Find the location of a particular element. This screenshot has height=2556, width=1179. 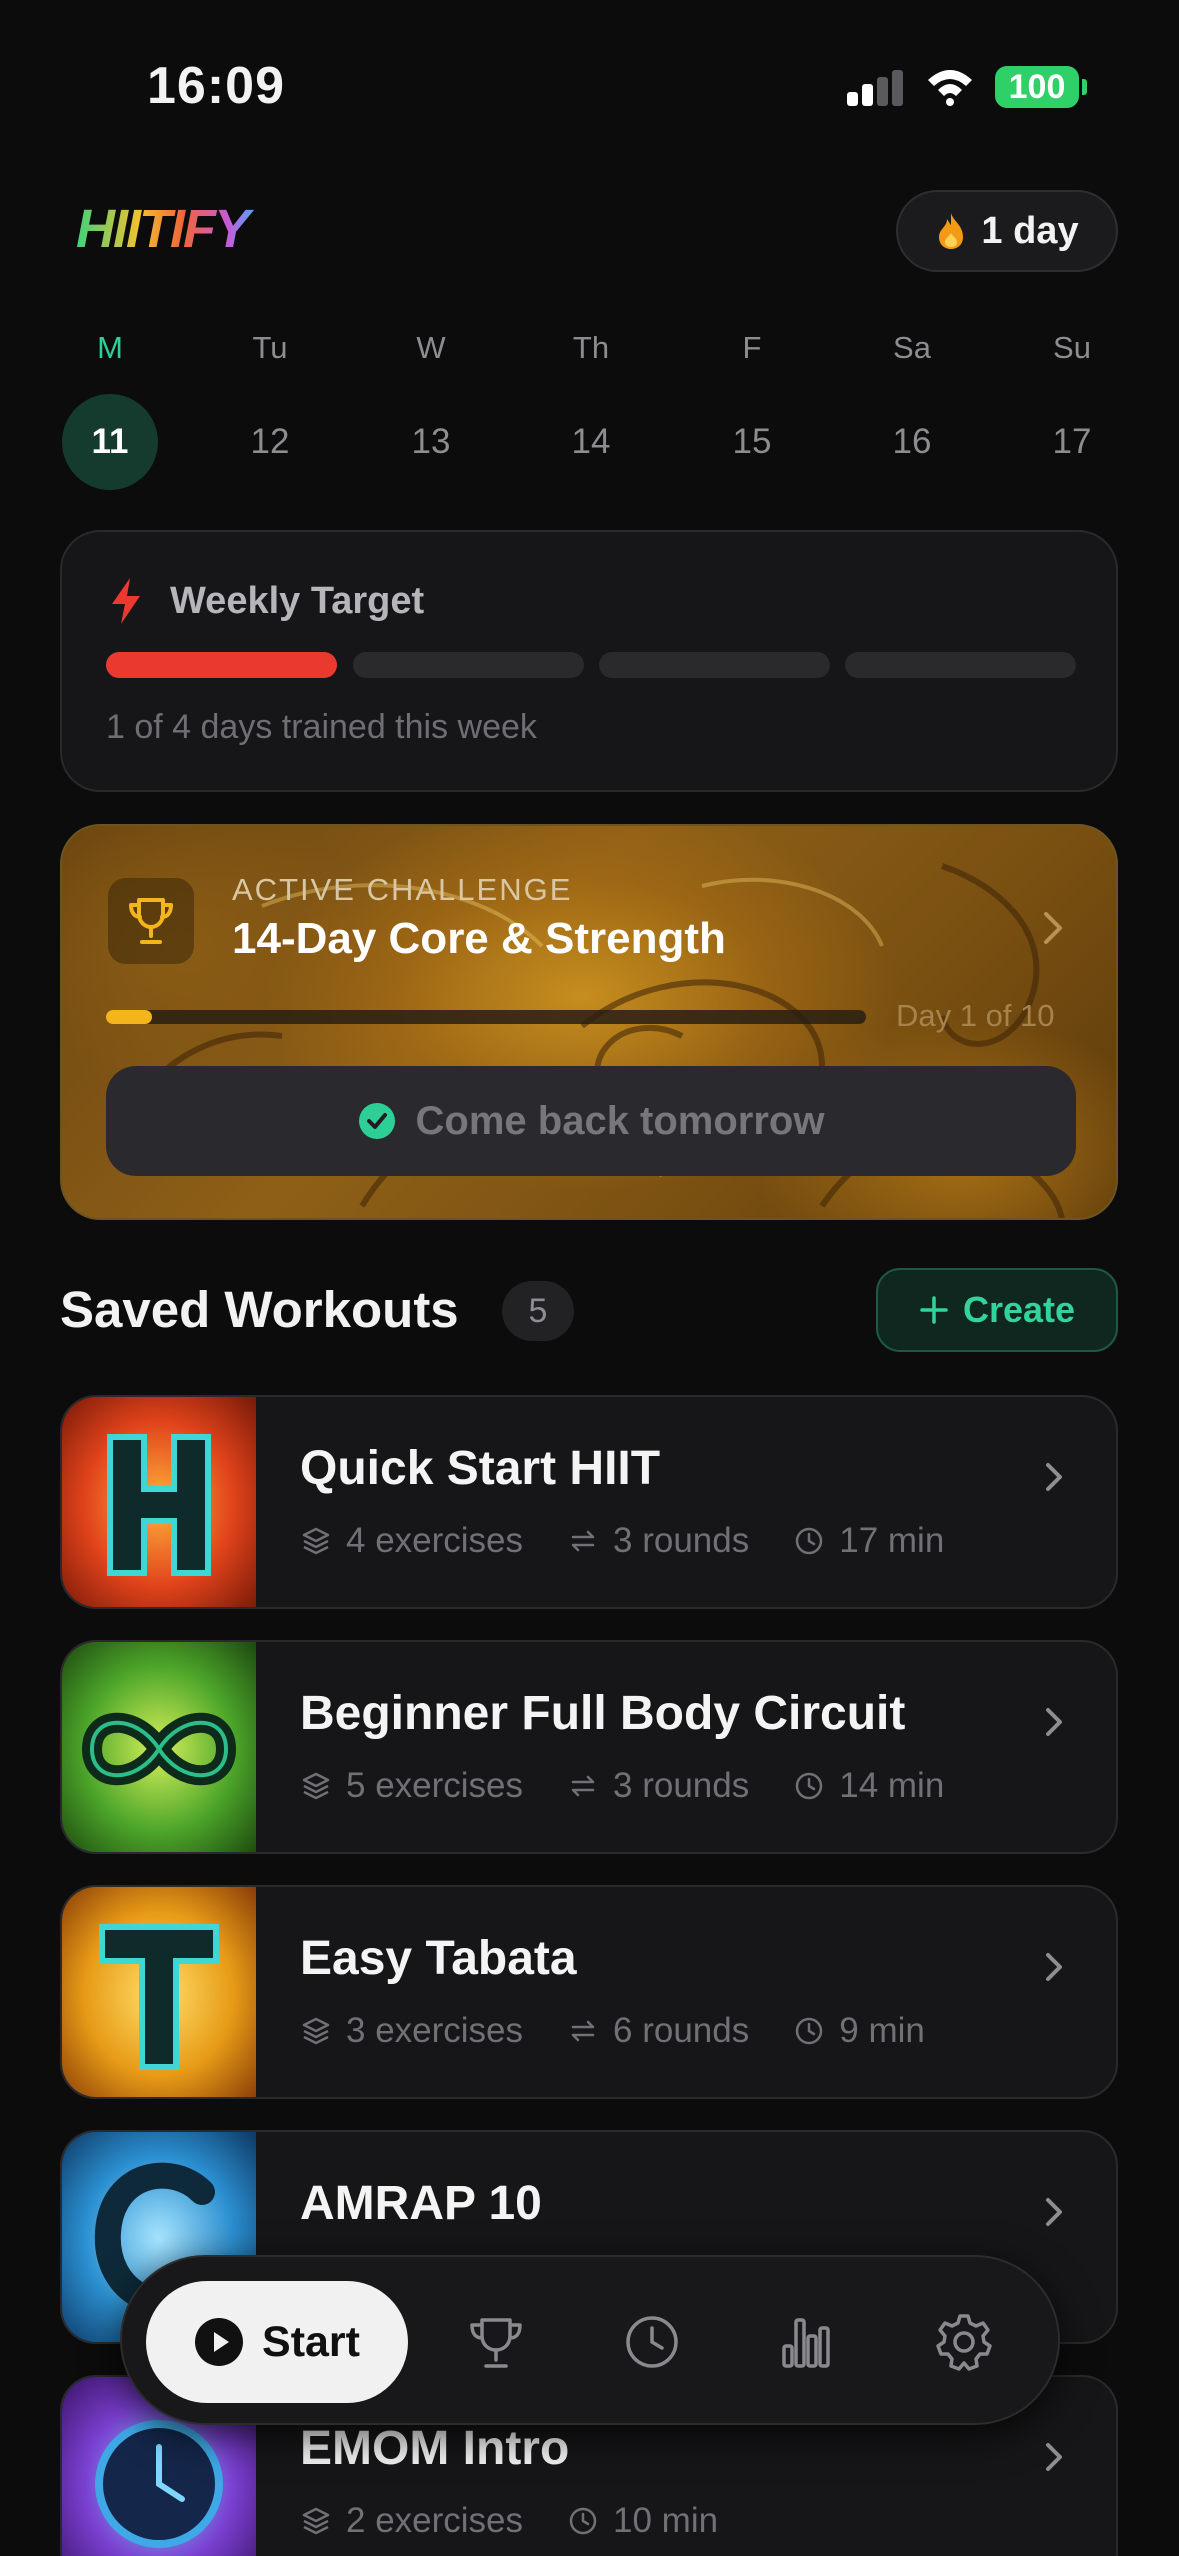

day-tuesday: Tu 12 is located at coordinates (270, 410).